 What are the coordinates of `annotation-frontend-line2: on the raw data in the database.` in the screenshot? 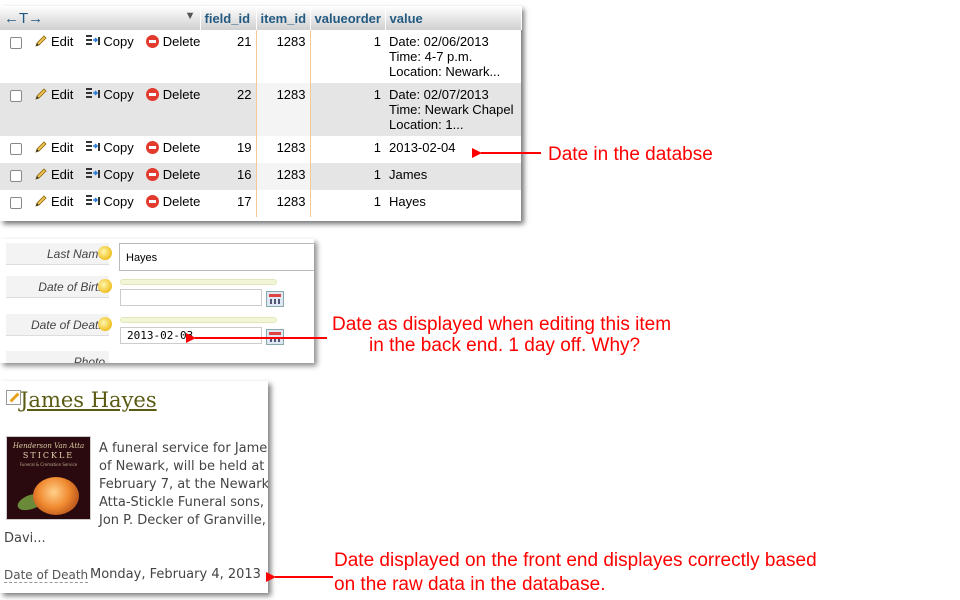 It's located at (470, 584).